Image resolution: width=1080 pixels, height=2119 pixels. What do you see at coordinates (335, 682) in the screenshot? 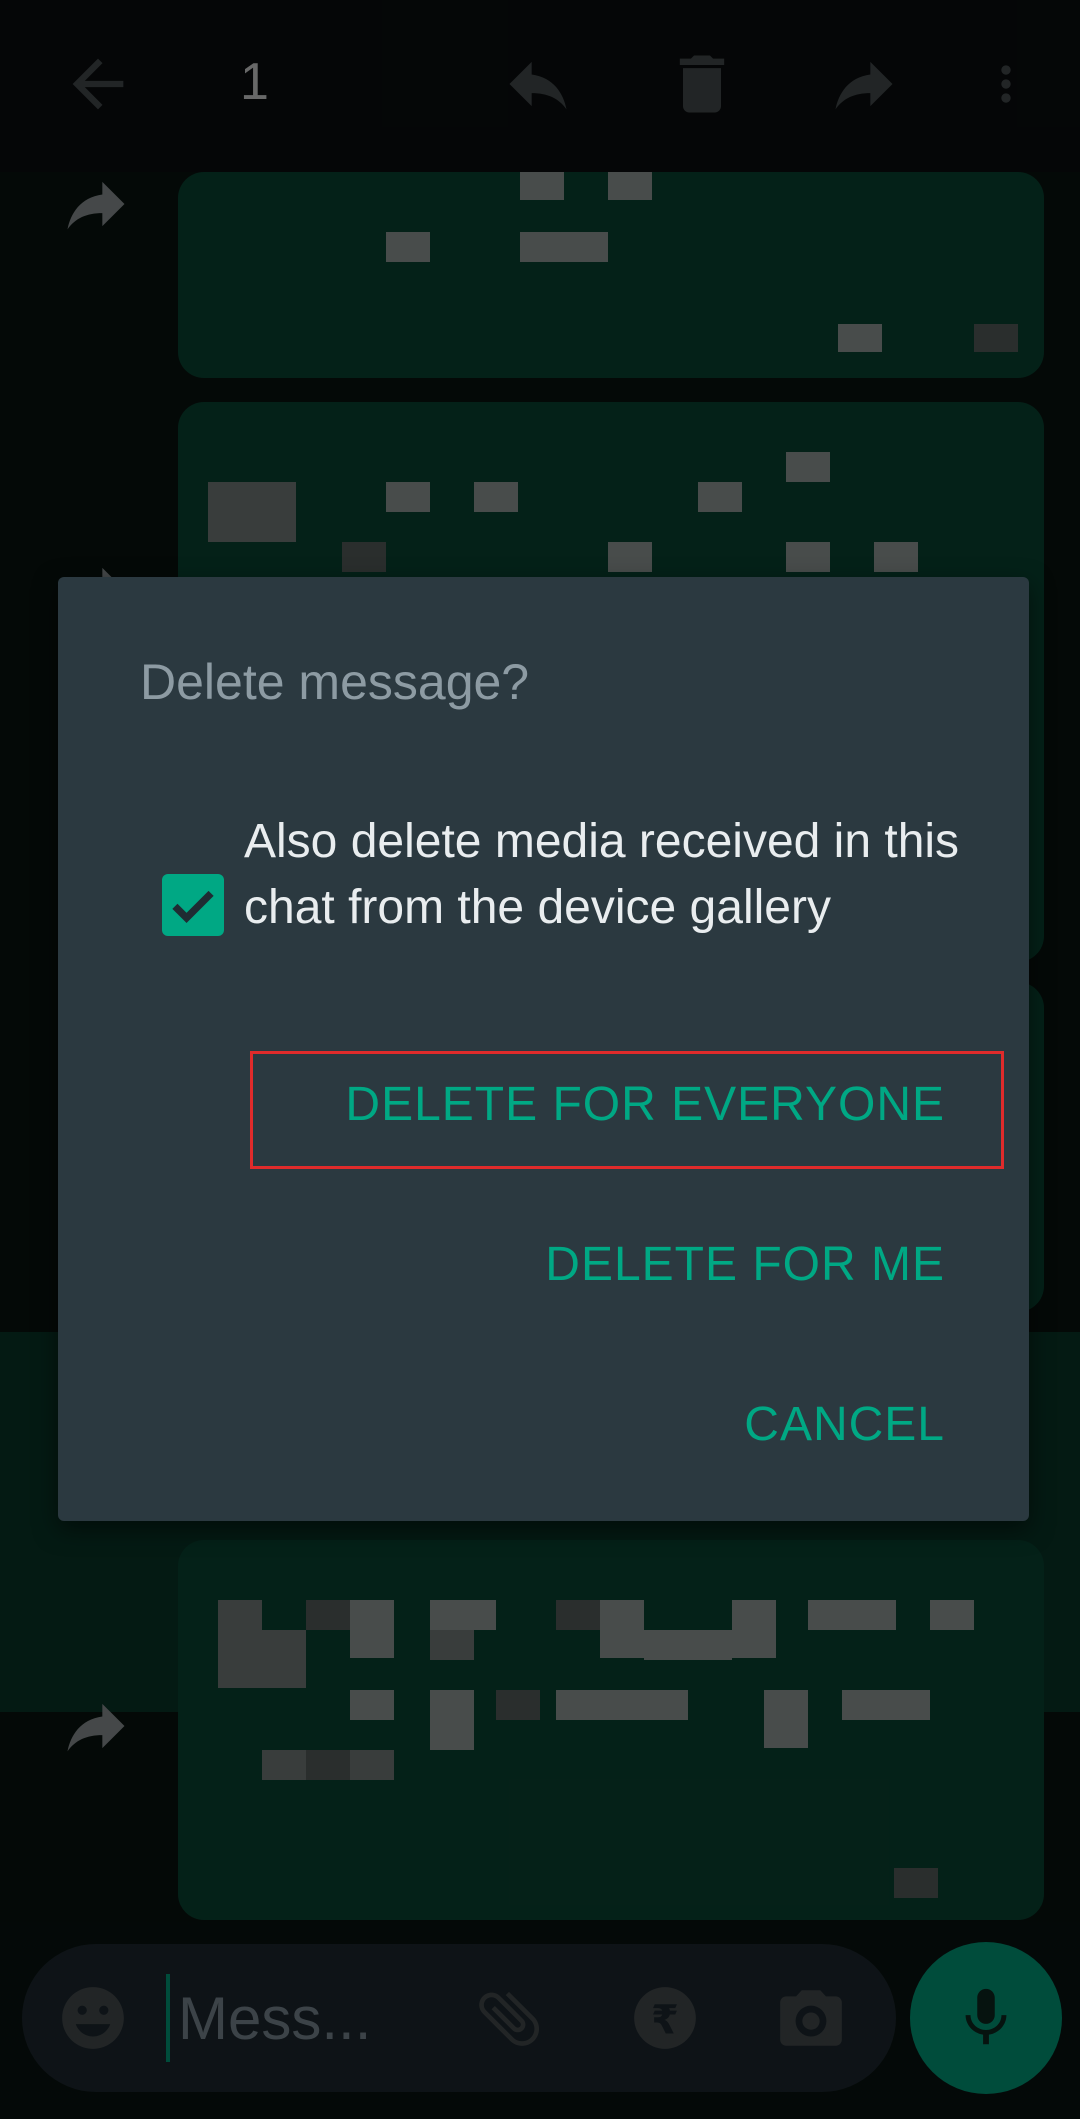
I see `dialog-title: Delete message?` at bounding box center [335, 682].